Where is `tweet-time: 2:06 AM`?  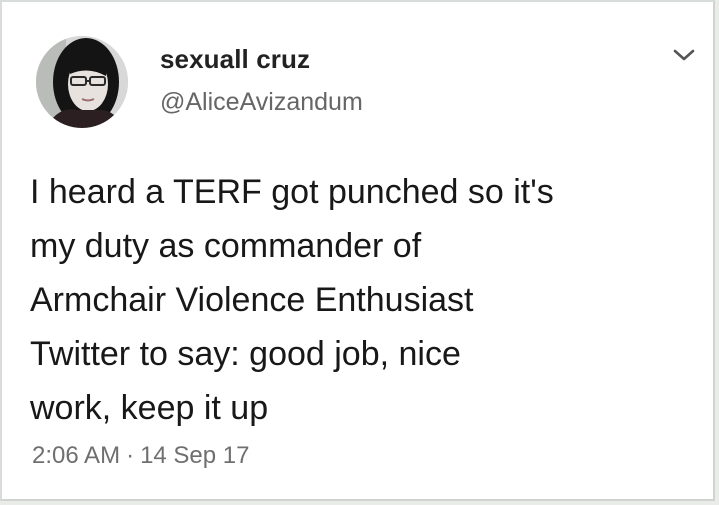
tweet-time: 2:06 AM is located at coordinates (76, 455).